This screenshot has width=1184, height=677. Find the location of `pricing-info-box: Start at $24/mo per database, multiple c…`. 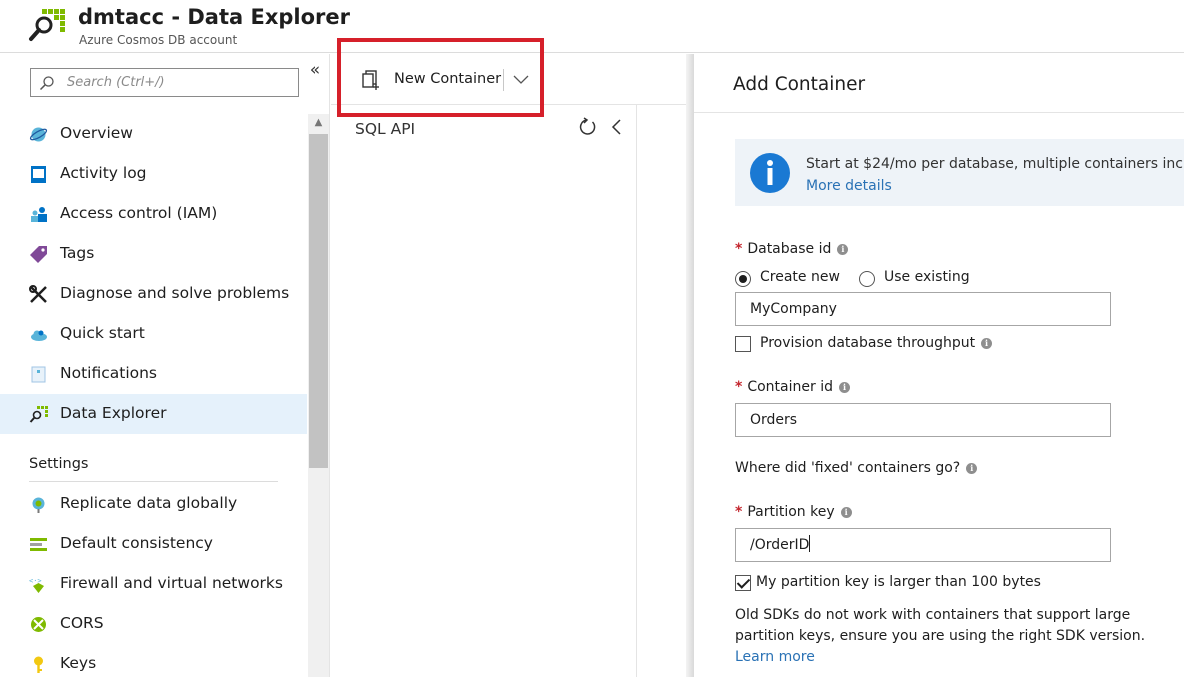

pricing-info-box: Start at $24/mo per database, multiple c… is located at coordinates (959, 172).